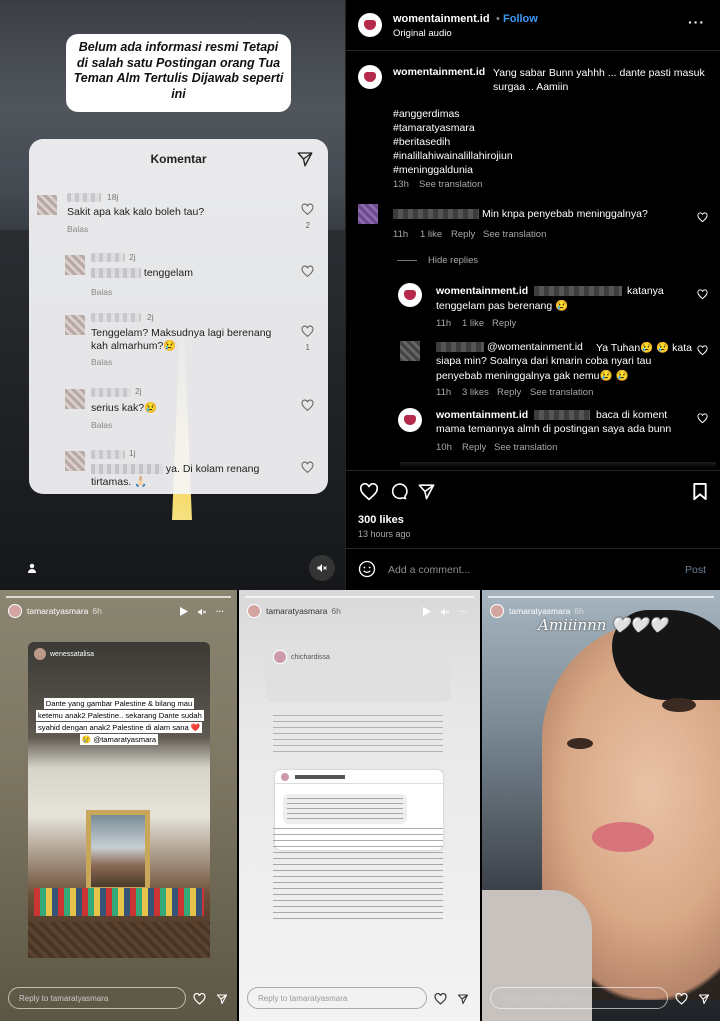 The width and height of the screenshot is (720, 1021). I want to click on caption-author: womentainment.id, so click(439, 72).